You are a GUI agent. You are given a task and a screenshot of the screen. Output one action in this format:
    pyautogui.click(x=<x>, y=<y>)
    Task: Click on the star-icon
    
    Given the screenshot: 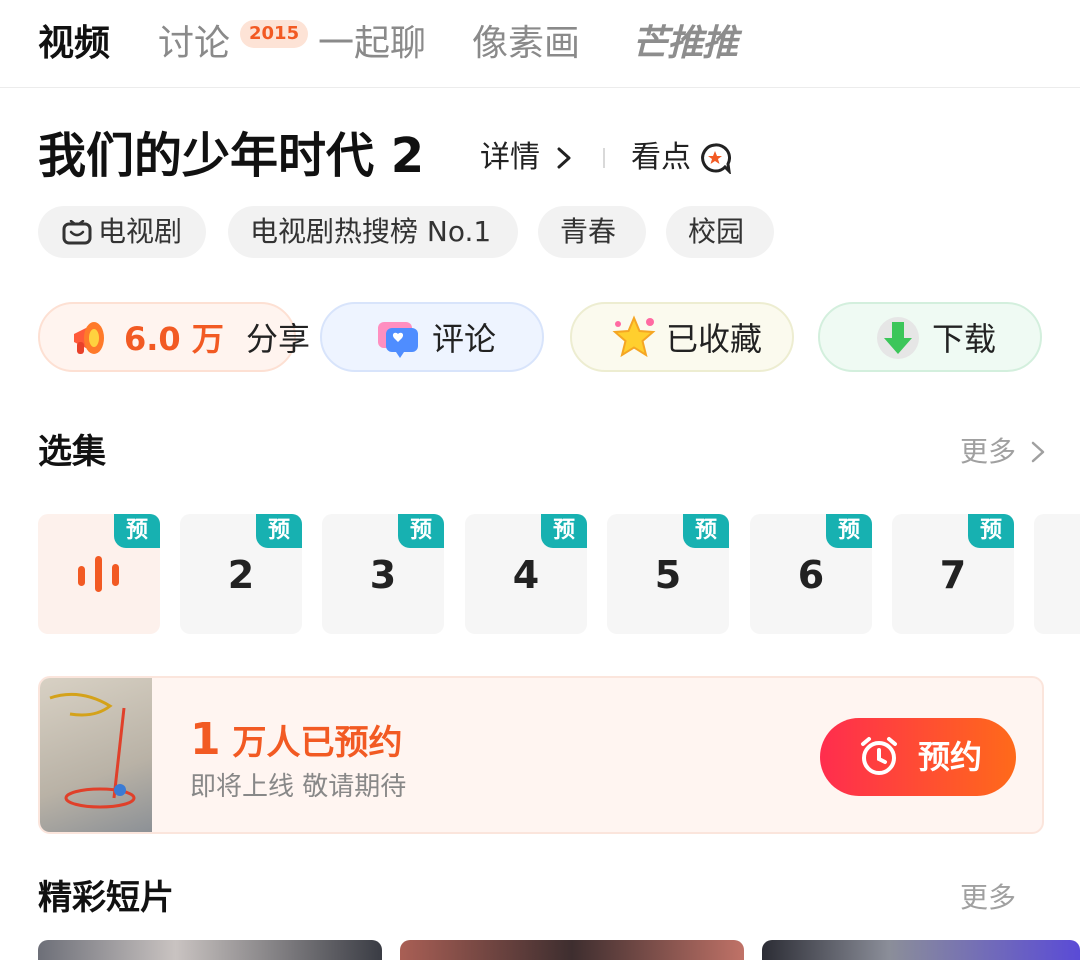 What is the action you would take?
    pyautogui.click(x=634, y=336)
    